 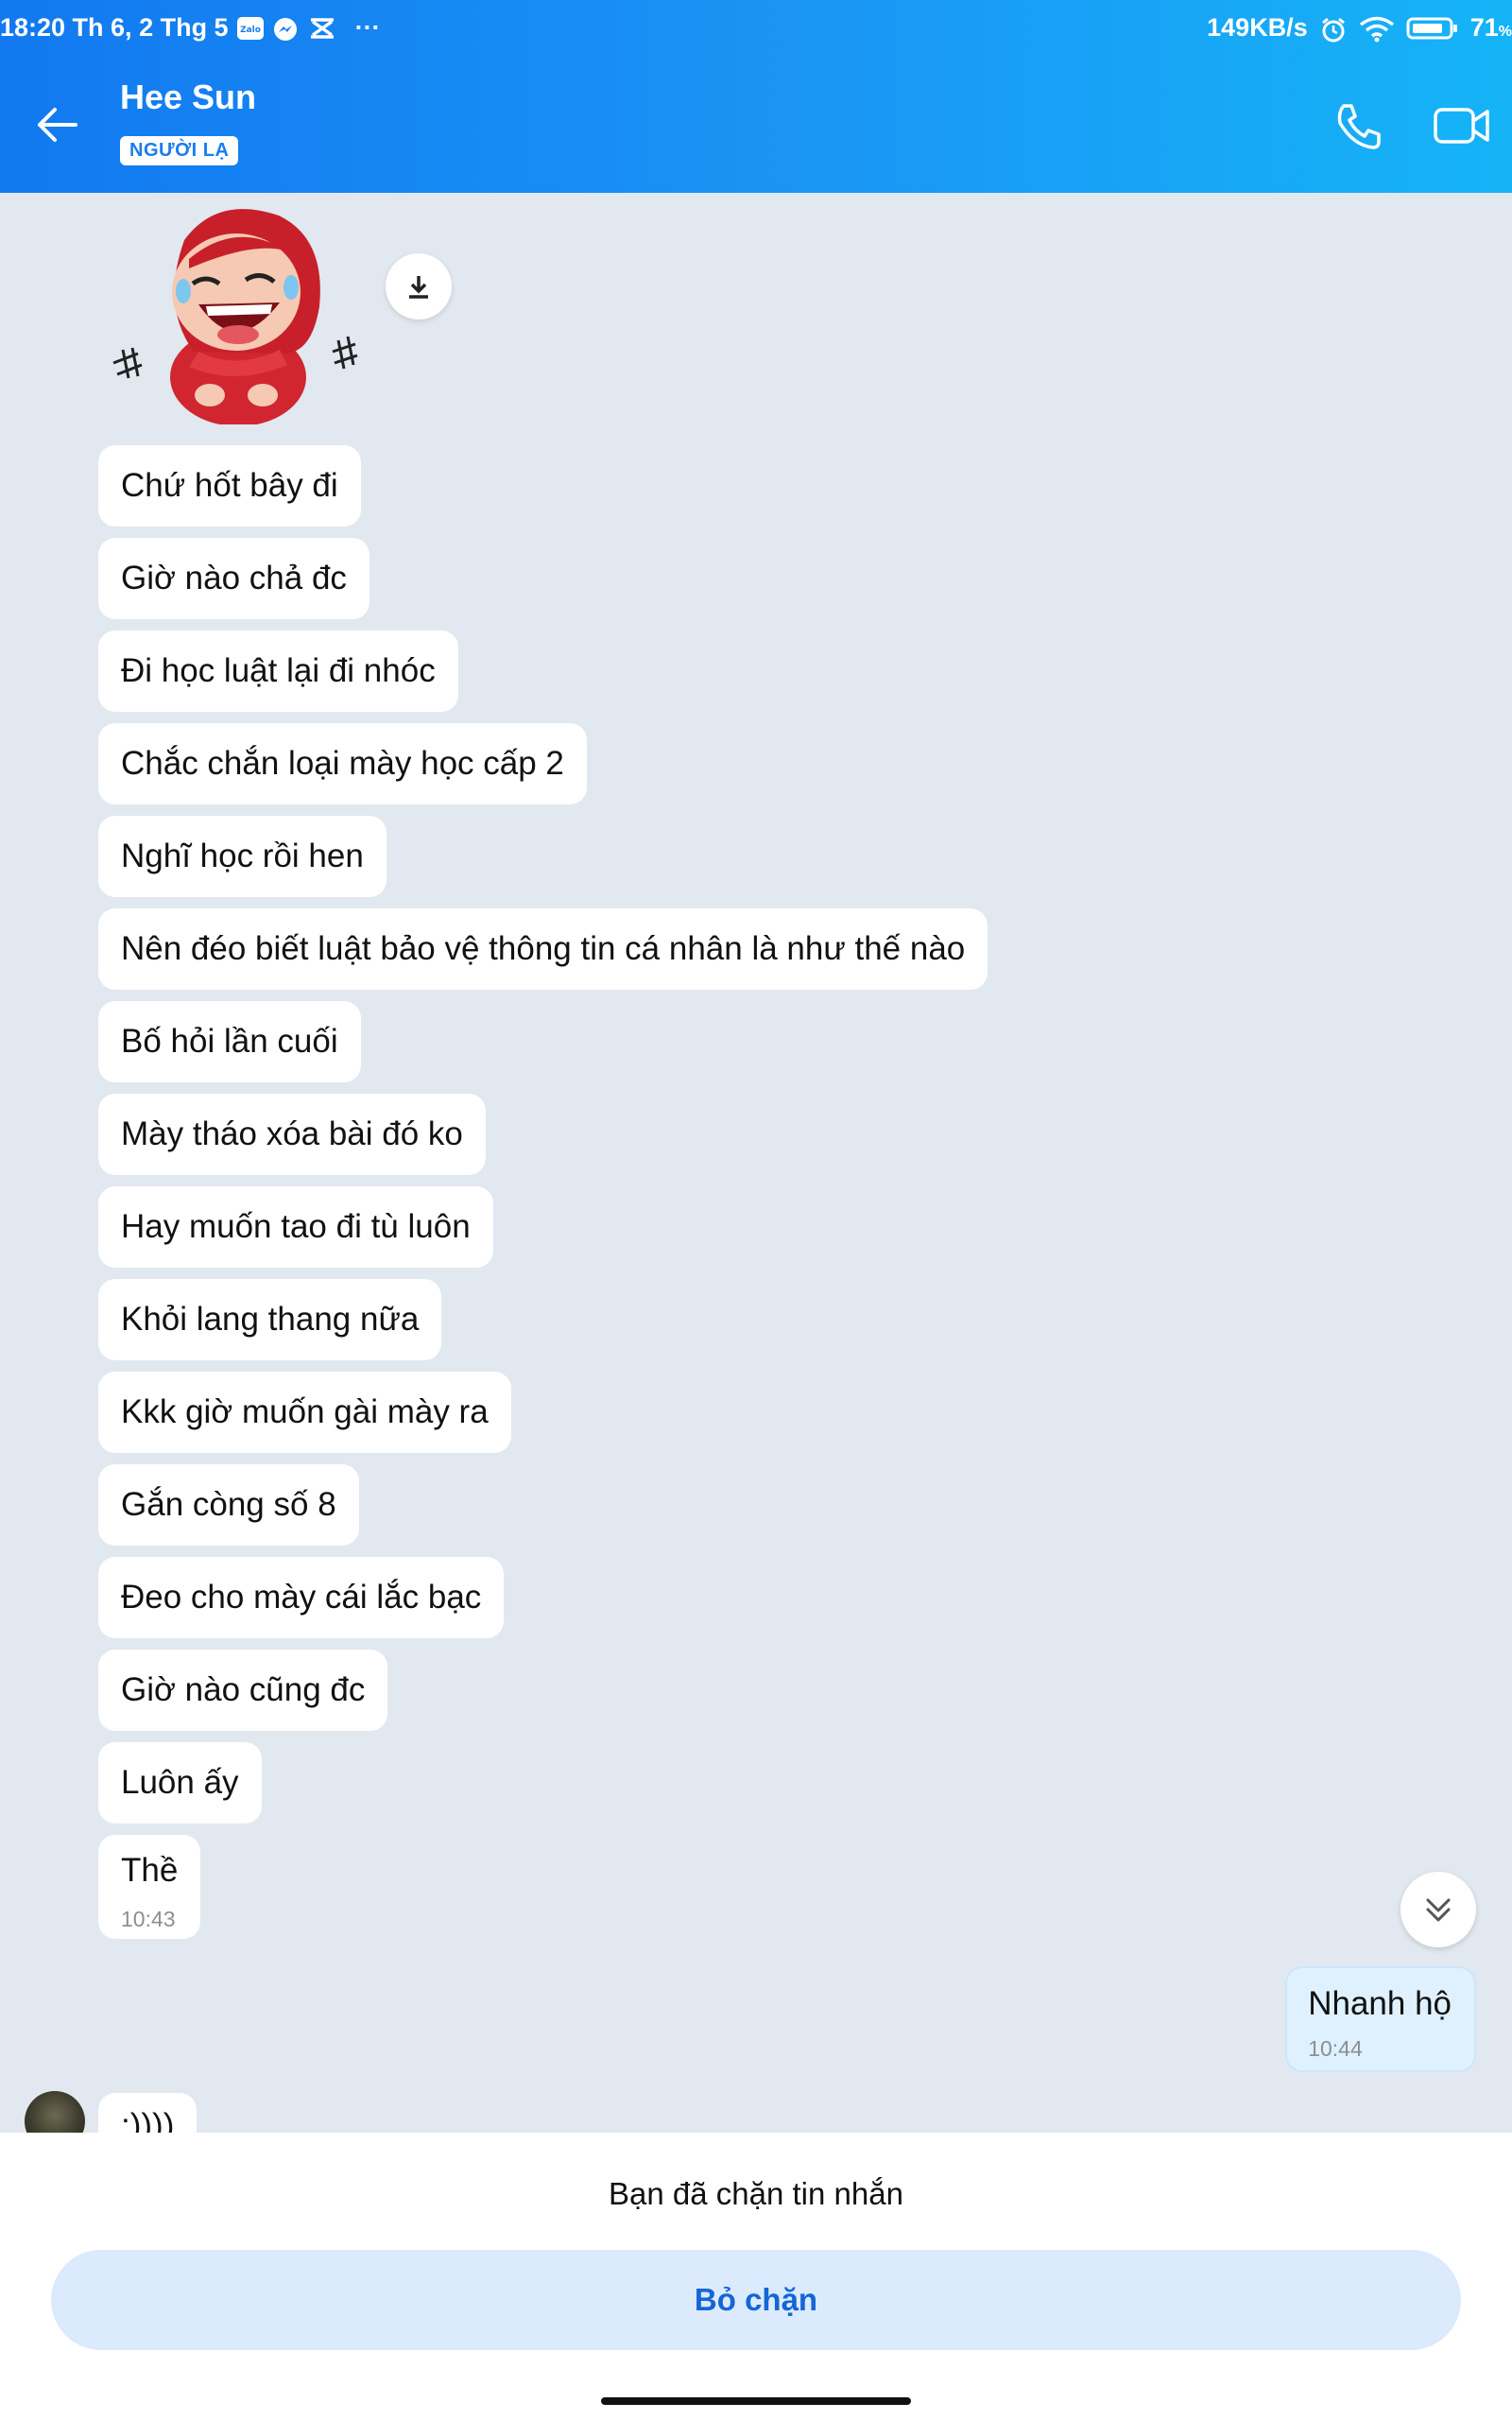 I want to click on incoming-message: Hay muốn tao đi tù luôn, so click(x=295, y=1227).